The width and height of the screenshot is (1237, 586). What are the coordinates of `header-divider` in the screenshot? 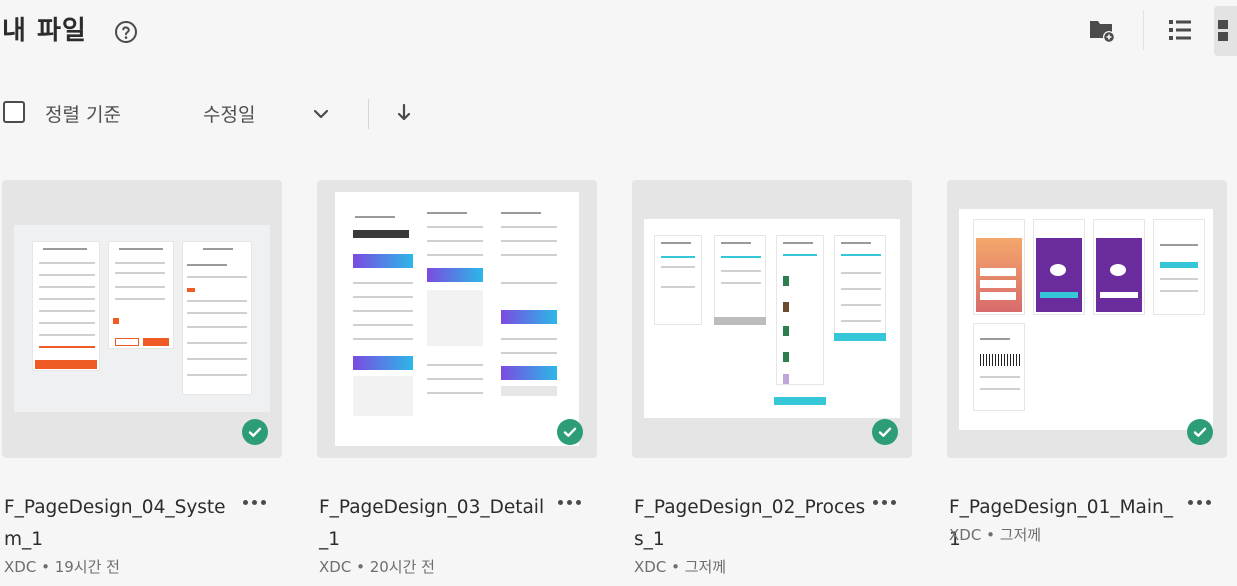 It's located at (1143, 30).